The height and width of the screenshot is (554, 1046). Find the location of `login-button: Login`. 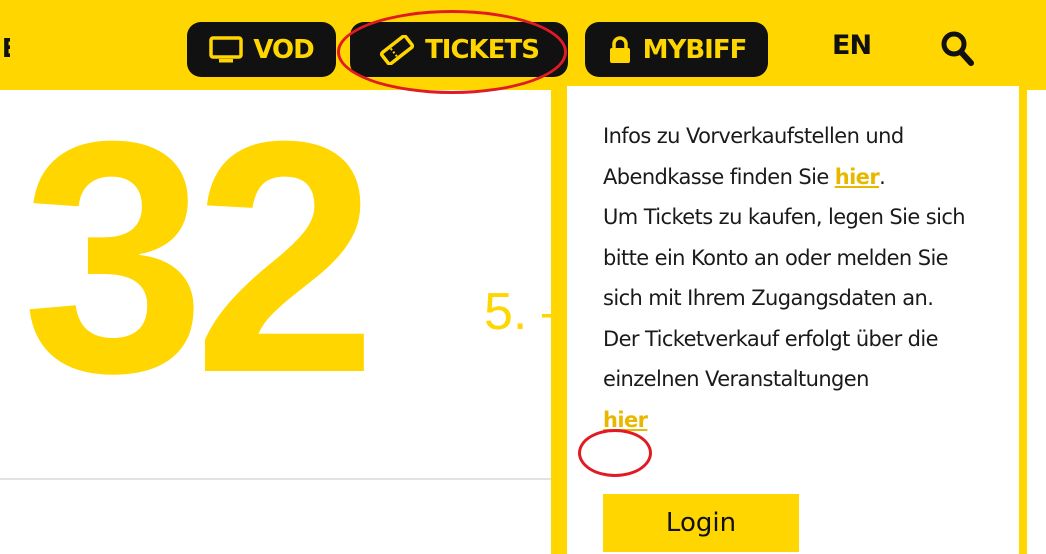

login-button: Login is located at coordinates (701, 523).